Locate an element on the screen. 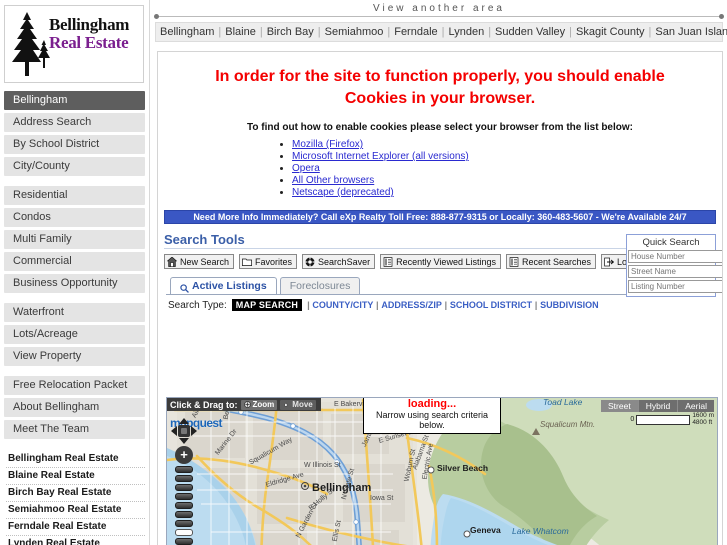  map-zoom-mode-label: Zoom is located at coordinates (263, 404).